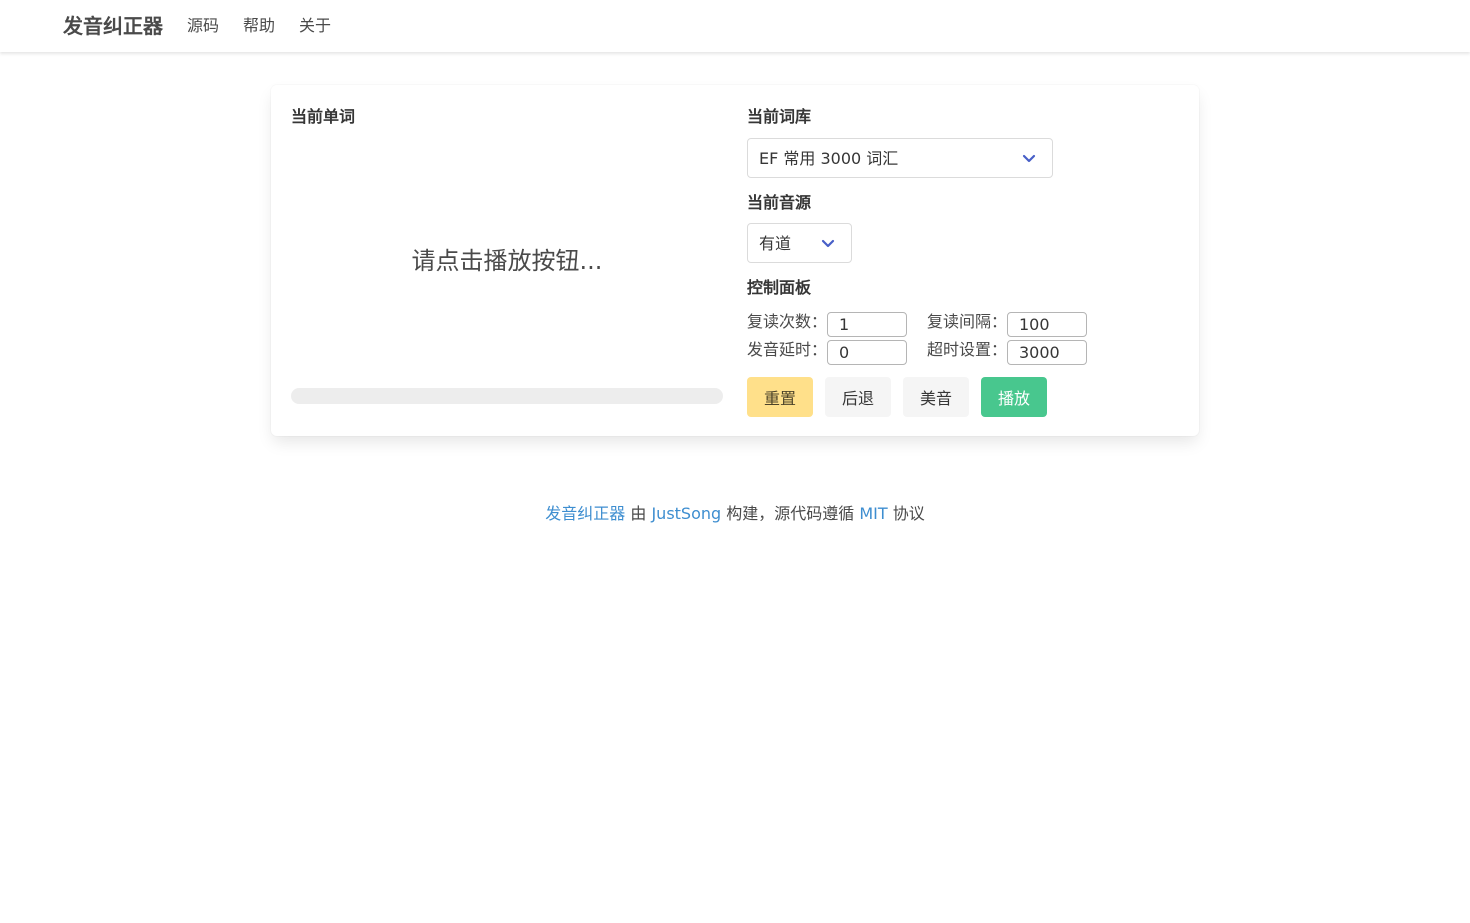 The image size is (1470, 923). I want to click on audio-source-selected-value: 有道, so click(775, 243).